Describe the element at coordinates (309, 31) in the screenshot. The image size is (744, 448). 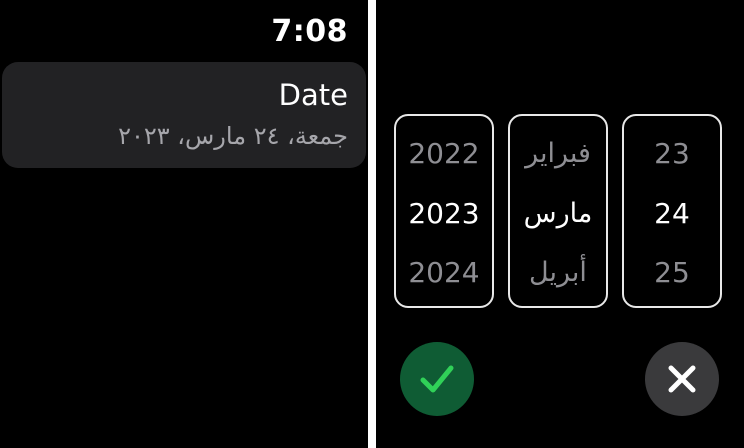
I see `status-time: 7:08` at that location.